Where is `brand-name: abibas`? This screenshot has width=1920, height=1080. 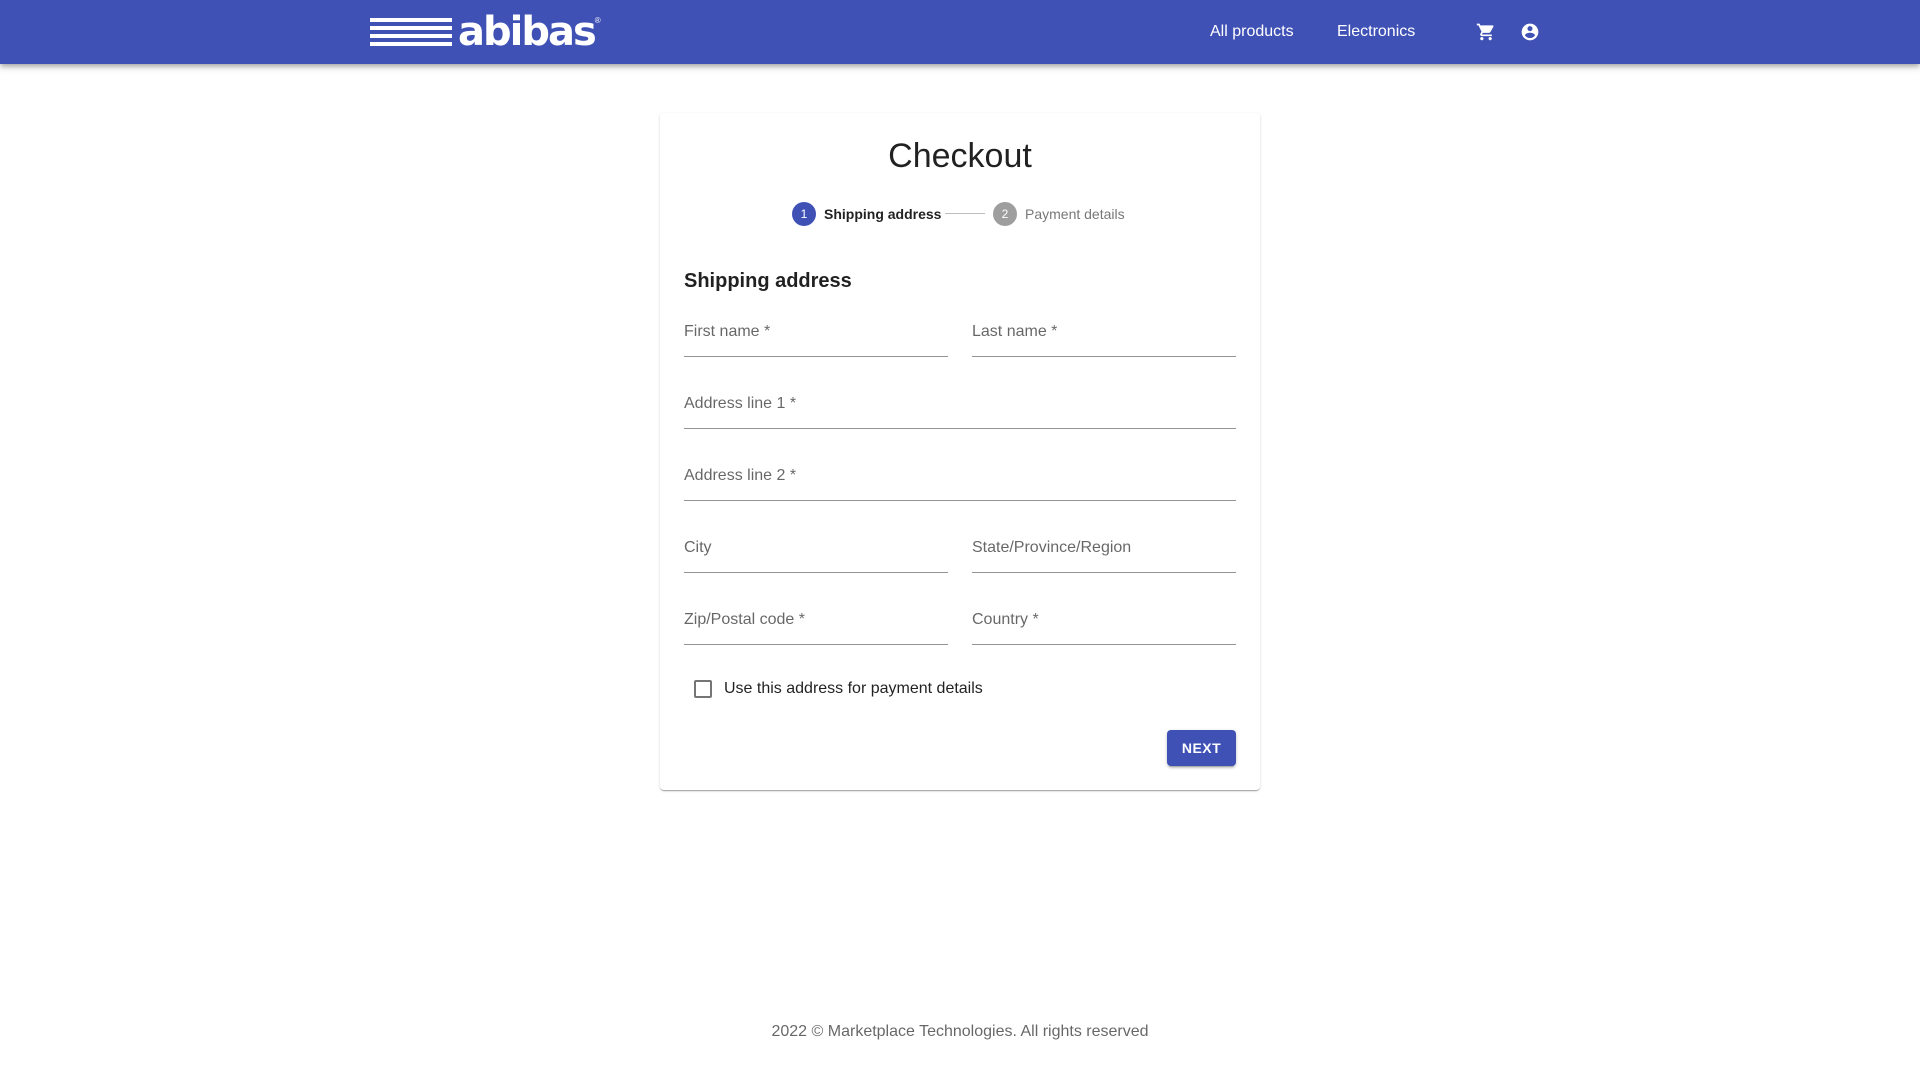
brand-name: abibas is located at coordinates (527, 32).